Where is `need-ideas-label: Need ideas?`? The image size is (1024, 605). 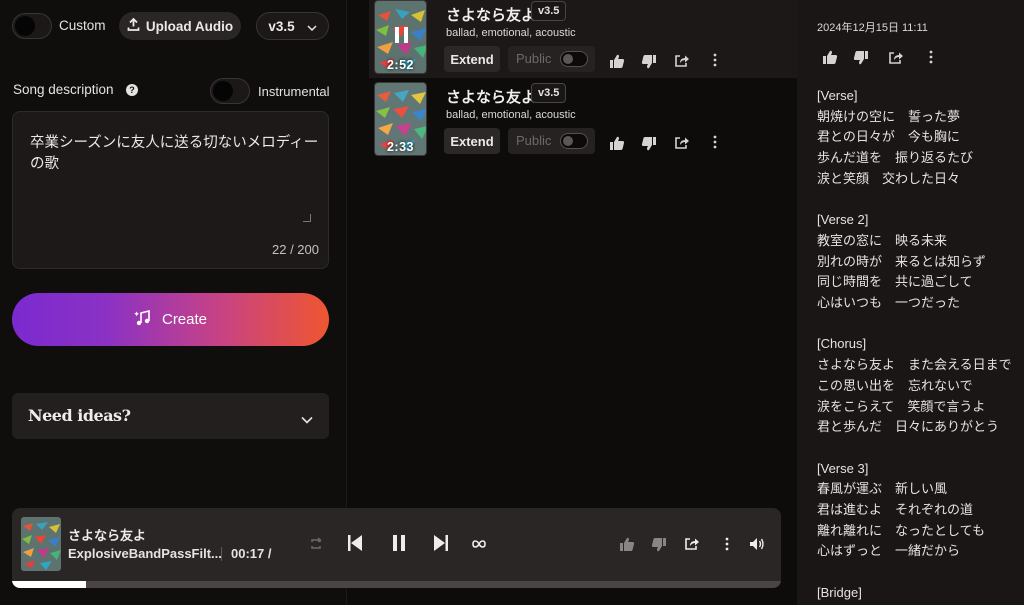
need-ideas-label: Need ideas? is located at coordinates (79, 415).